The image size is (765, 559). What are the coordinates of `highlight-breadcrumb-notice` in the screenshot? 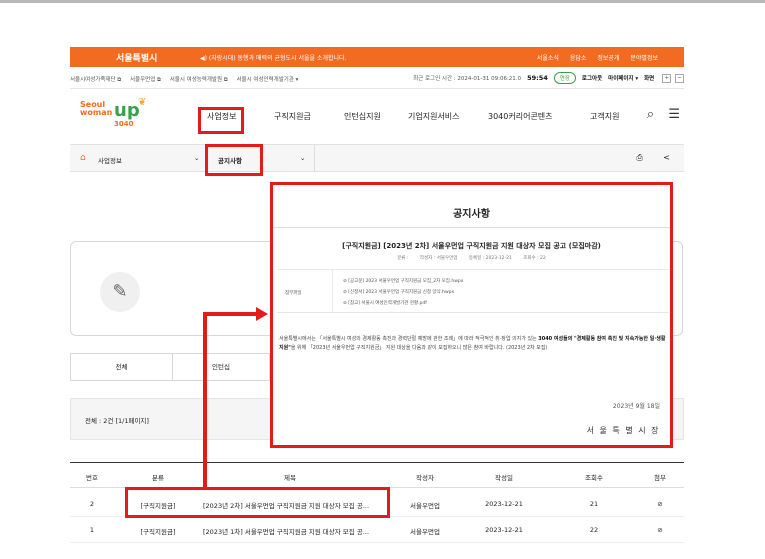 It's located at (234, 160).